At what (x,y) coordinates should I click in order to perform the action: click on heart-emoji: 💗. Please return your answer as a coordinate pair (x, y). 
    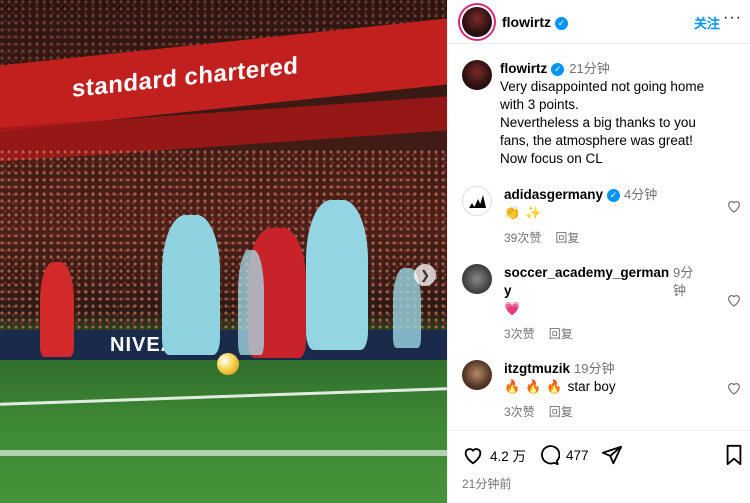
    Looking at the image, I should click on (512, 308).